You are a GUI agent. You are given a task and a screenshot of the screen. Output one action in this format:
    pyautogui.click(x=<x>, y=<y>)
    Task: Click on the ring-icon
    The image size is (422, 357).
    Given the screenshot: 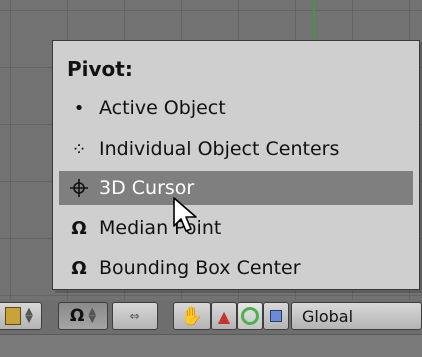 What is the action you would take?
    pyautogui.click(x=250, y=316)
    